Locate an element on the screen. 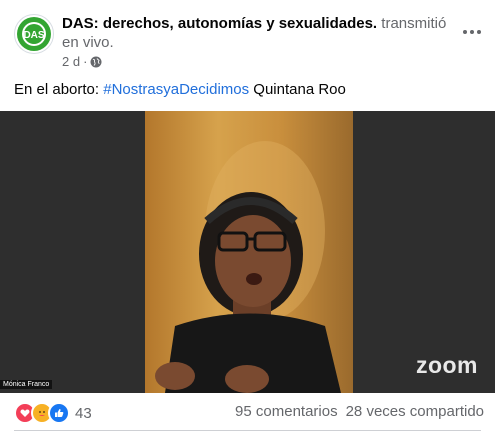 Image resolution: width=495 pixels, height=436 pixels. page-avatar: DAS is located at coordinates (34, 34).